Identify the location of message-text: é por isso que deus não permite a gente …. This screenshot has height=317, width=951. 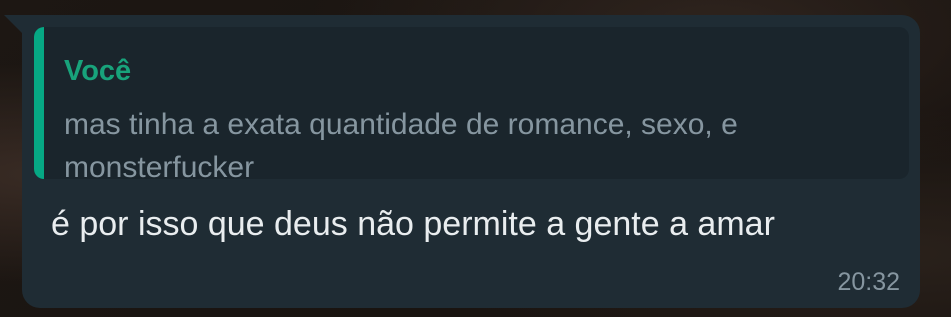
(413, 224).